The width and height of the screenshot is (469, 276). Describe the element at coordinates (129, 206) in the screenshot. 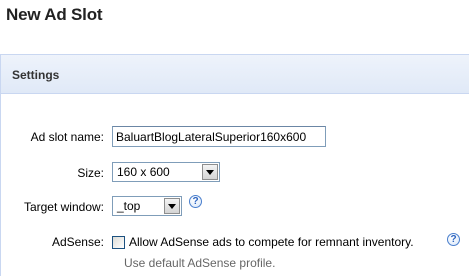

I see `target-window-select-value: _top` at that location.